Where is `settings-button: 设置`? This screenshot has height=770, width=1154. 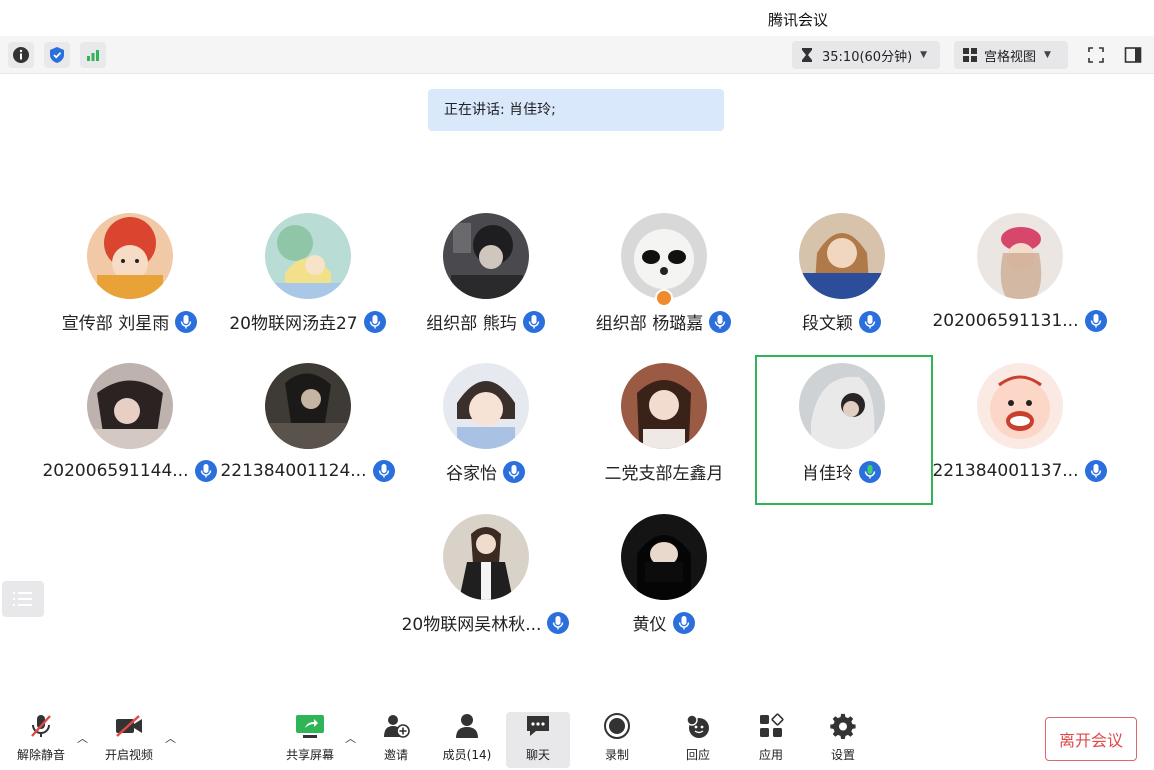 settings-button: 设置 is located at coordinates (843, 739).